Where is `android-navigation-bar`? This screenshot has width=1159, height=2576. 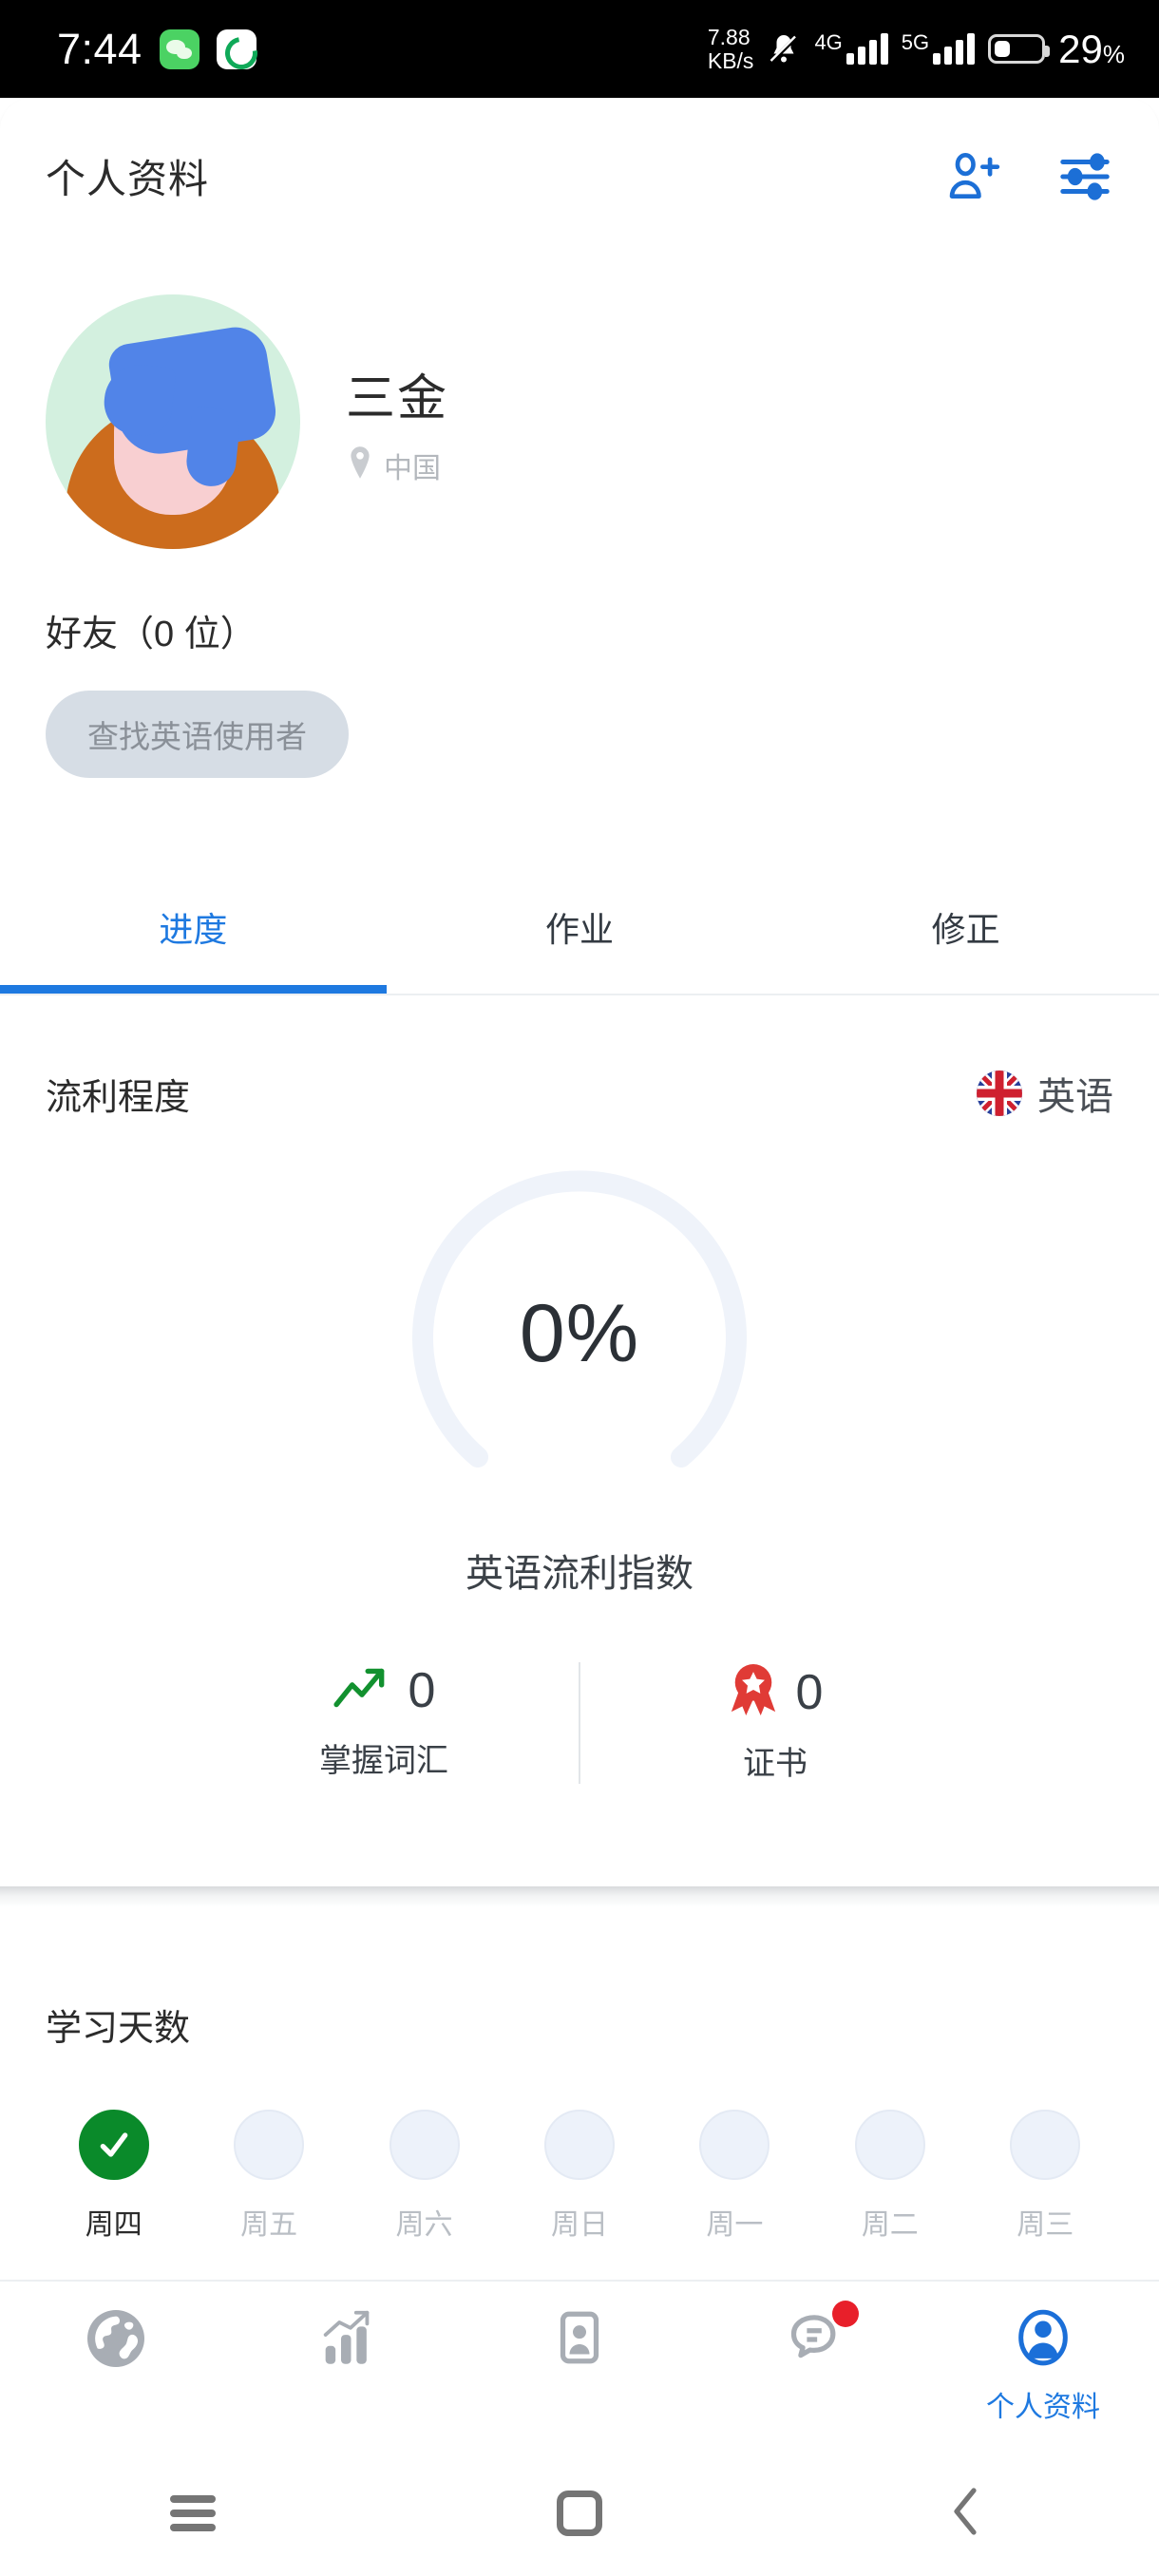 android-navigation-bar is located at coordinates (579, 2513).